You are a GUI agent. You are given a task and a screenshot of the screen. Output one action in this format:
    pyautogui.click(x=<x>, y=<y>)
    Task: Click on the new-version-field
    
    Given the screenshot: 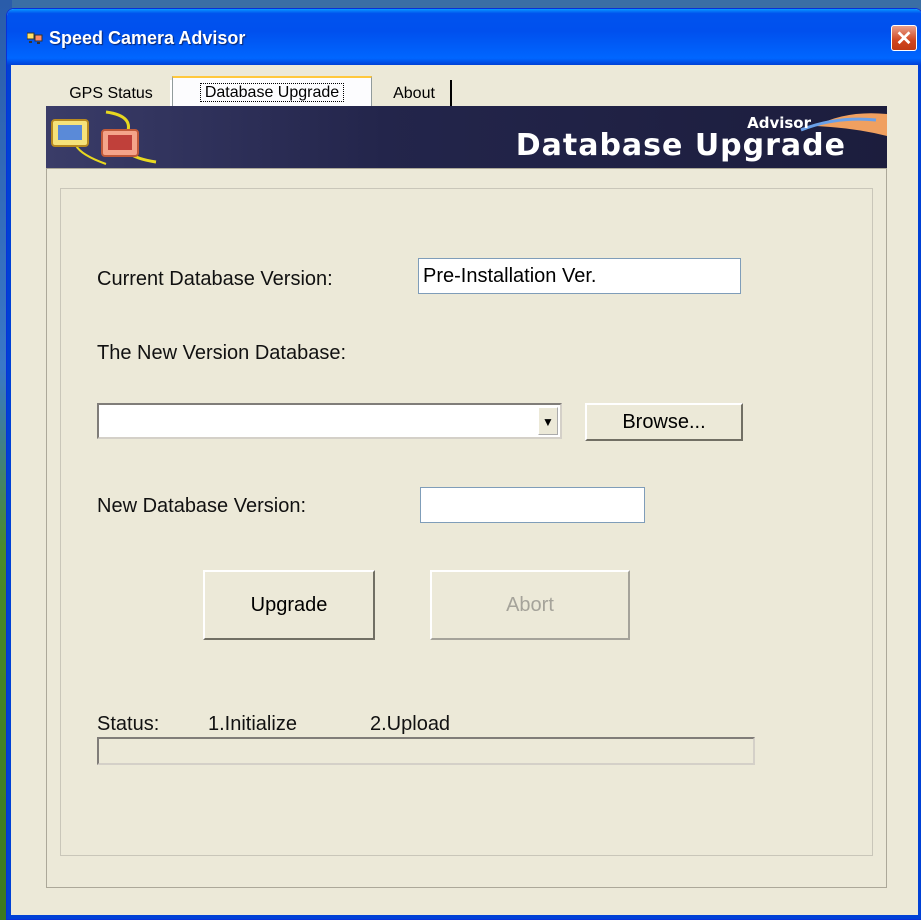 What is the action you would take?
    pyautogui.click(x=532, y=505)
    